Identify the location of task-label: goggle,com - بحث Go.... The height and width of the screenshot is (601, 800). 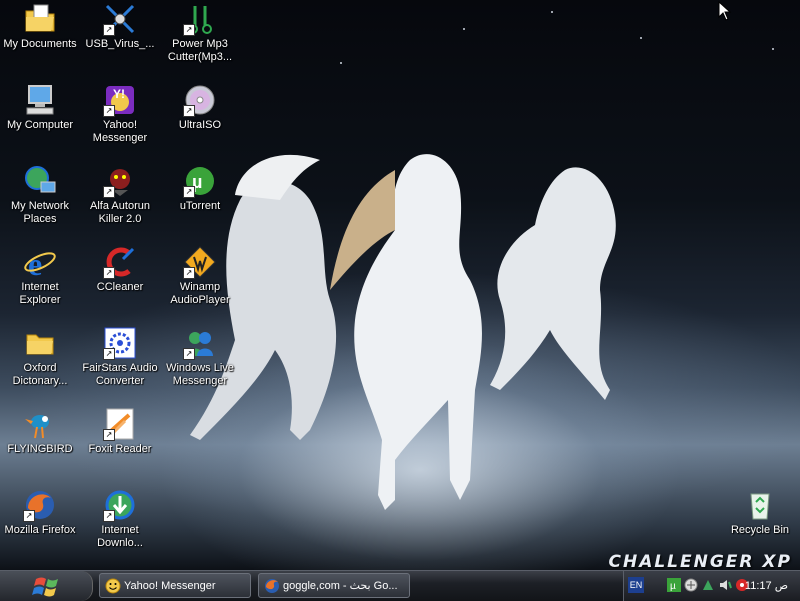
(340, 586).